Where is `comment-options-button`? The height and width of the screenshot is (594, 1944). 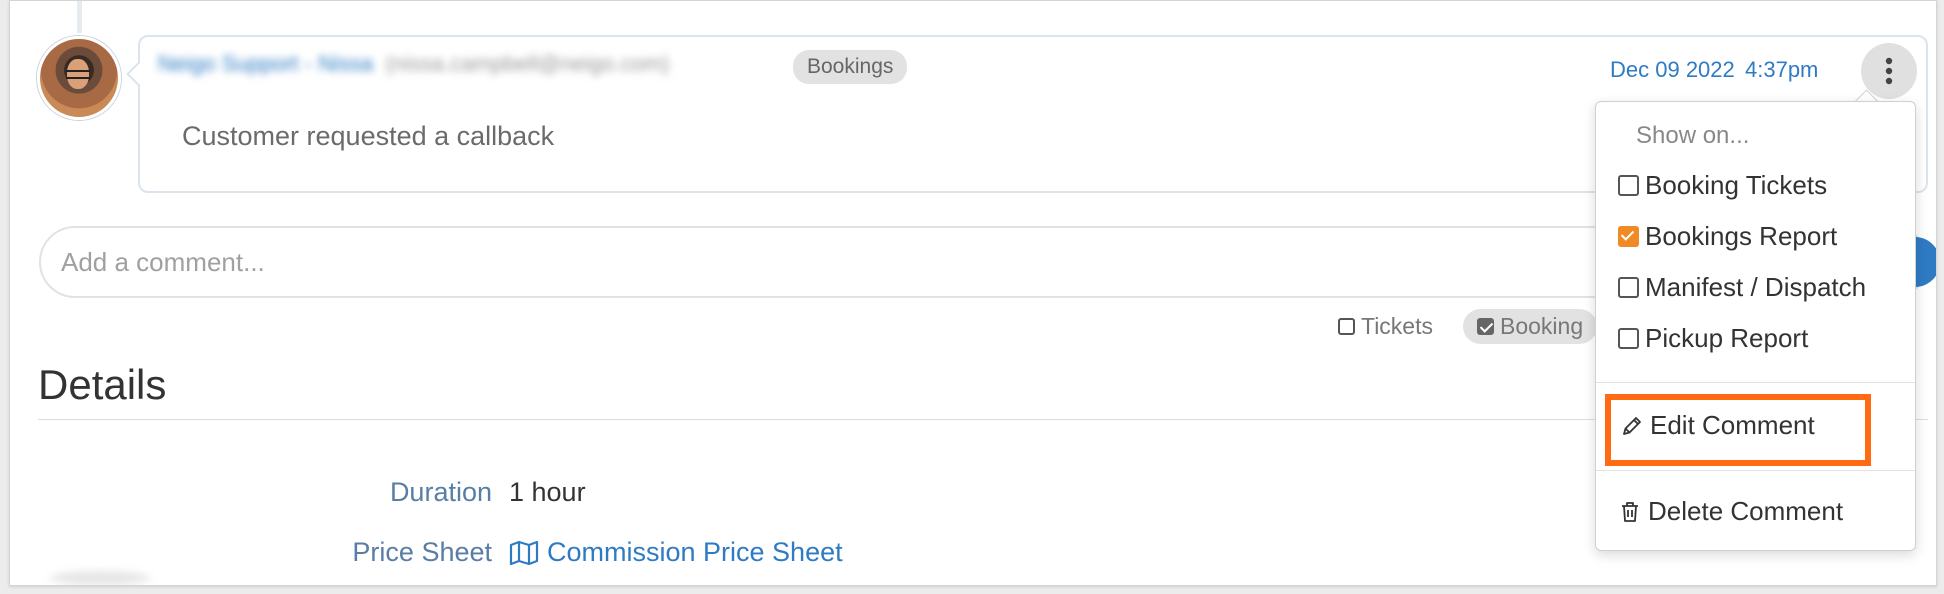 comment-options-button is located at coordinates (1889, 71).